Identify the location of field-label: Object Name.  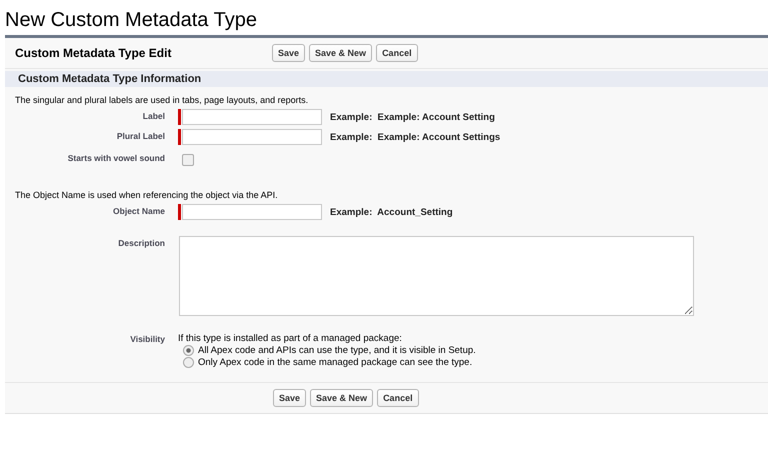
(138, 210).